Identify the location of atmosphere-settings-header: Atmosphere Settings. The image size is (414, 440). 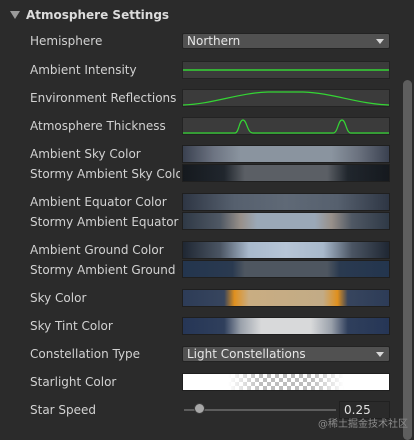
(200, 15).